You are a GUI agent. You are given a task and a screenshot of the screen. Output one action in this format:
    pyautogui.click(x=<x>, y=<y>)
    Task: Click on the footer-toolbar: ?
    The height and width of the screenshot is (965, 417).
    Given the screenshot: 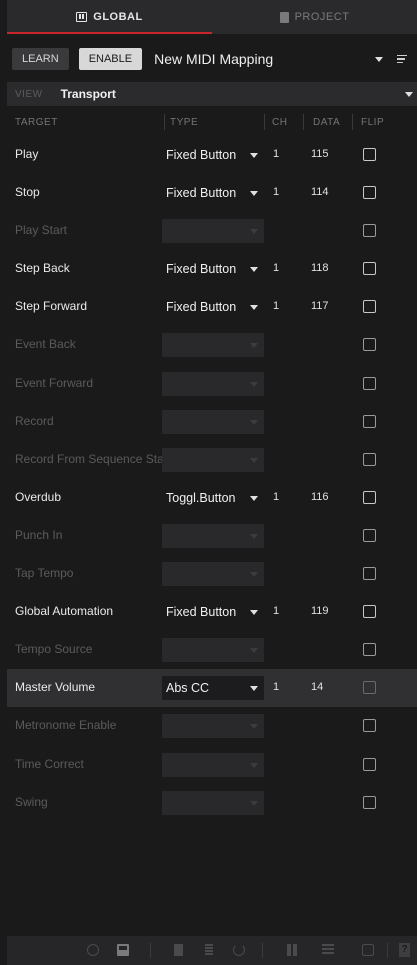 What is the action you would take?
    pyautogui.click(x=212, y=950)
    